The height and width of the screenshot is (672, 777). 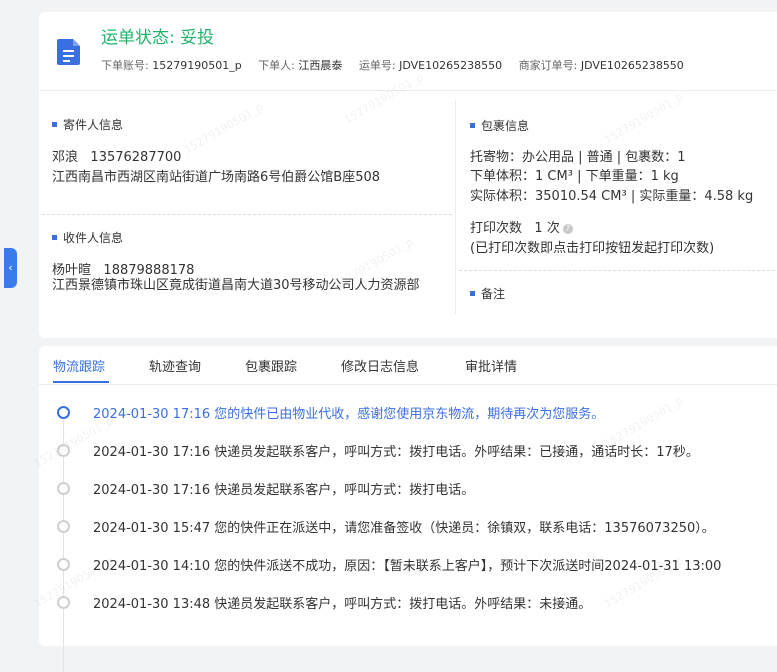 What do you see at coordinates (276, 65) in the screenshot?
I see `orderer-label: 下单人:` at bounding box center [276, 65].